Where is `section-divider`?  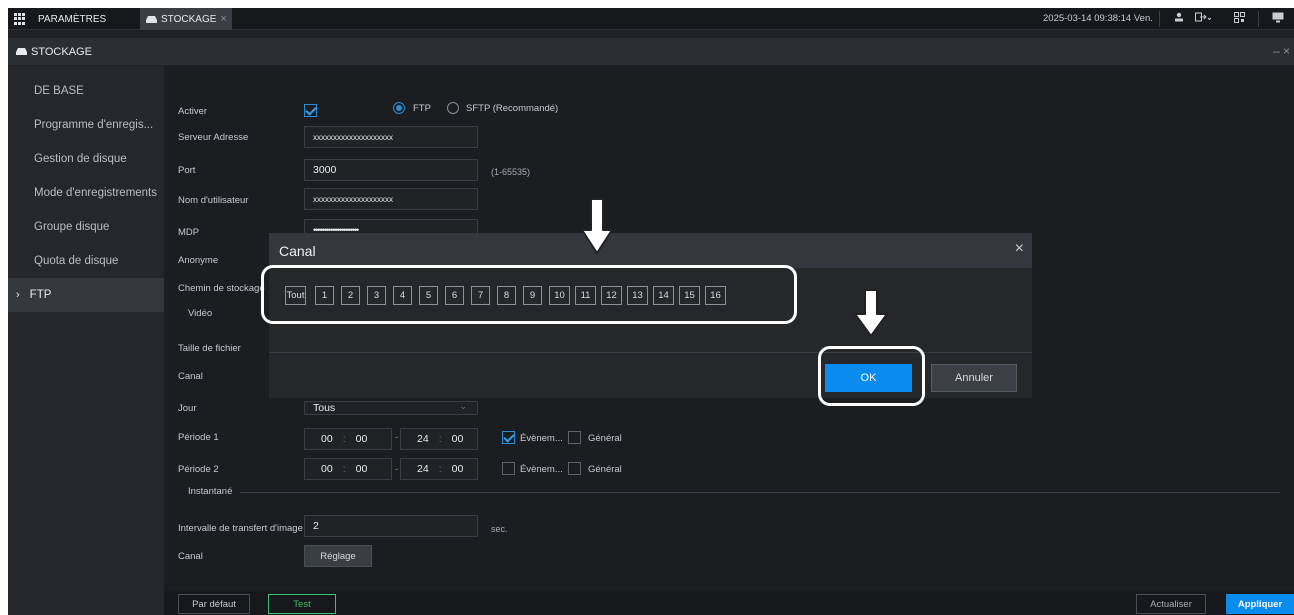 section-divider is located at coordinates (760, 492).